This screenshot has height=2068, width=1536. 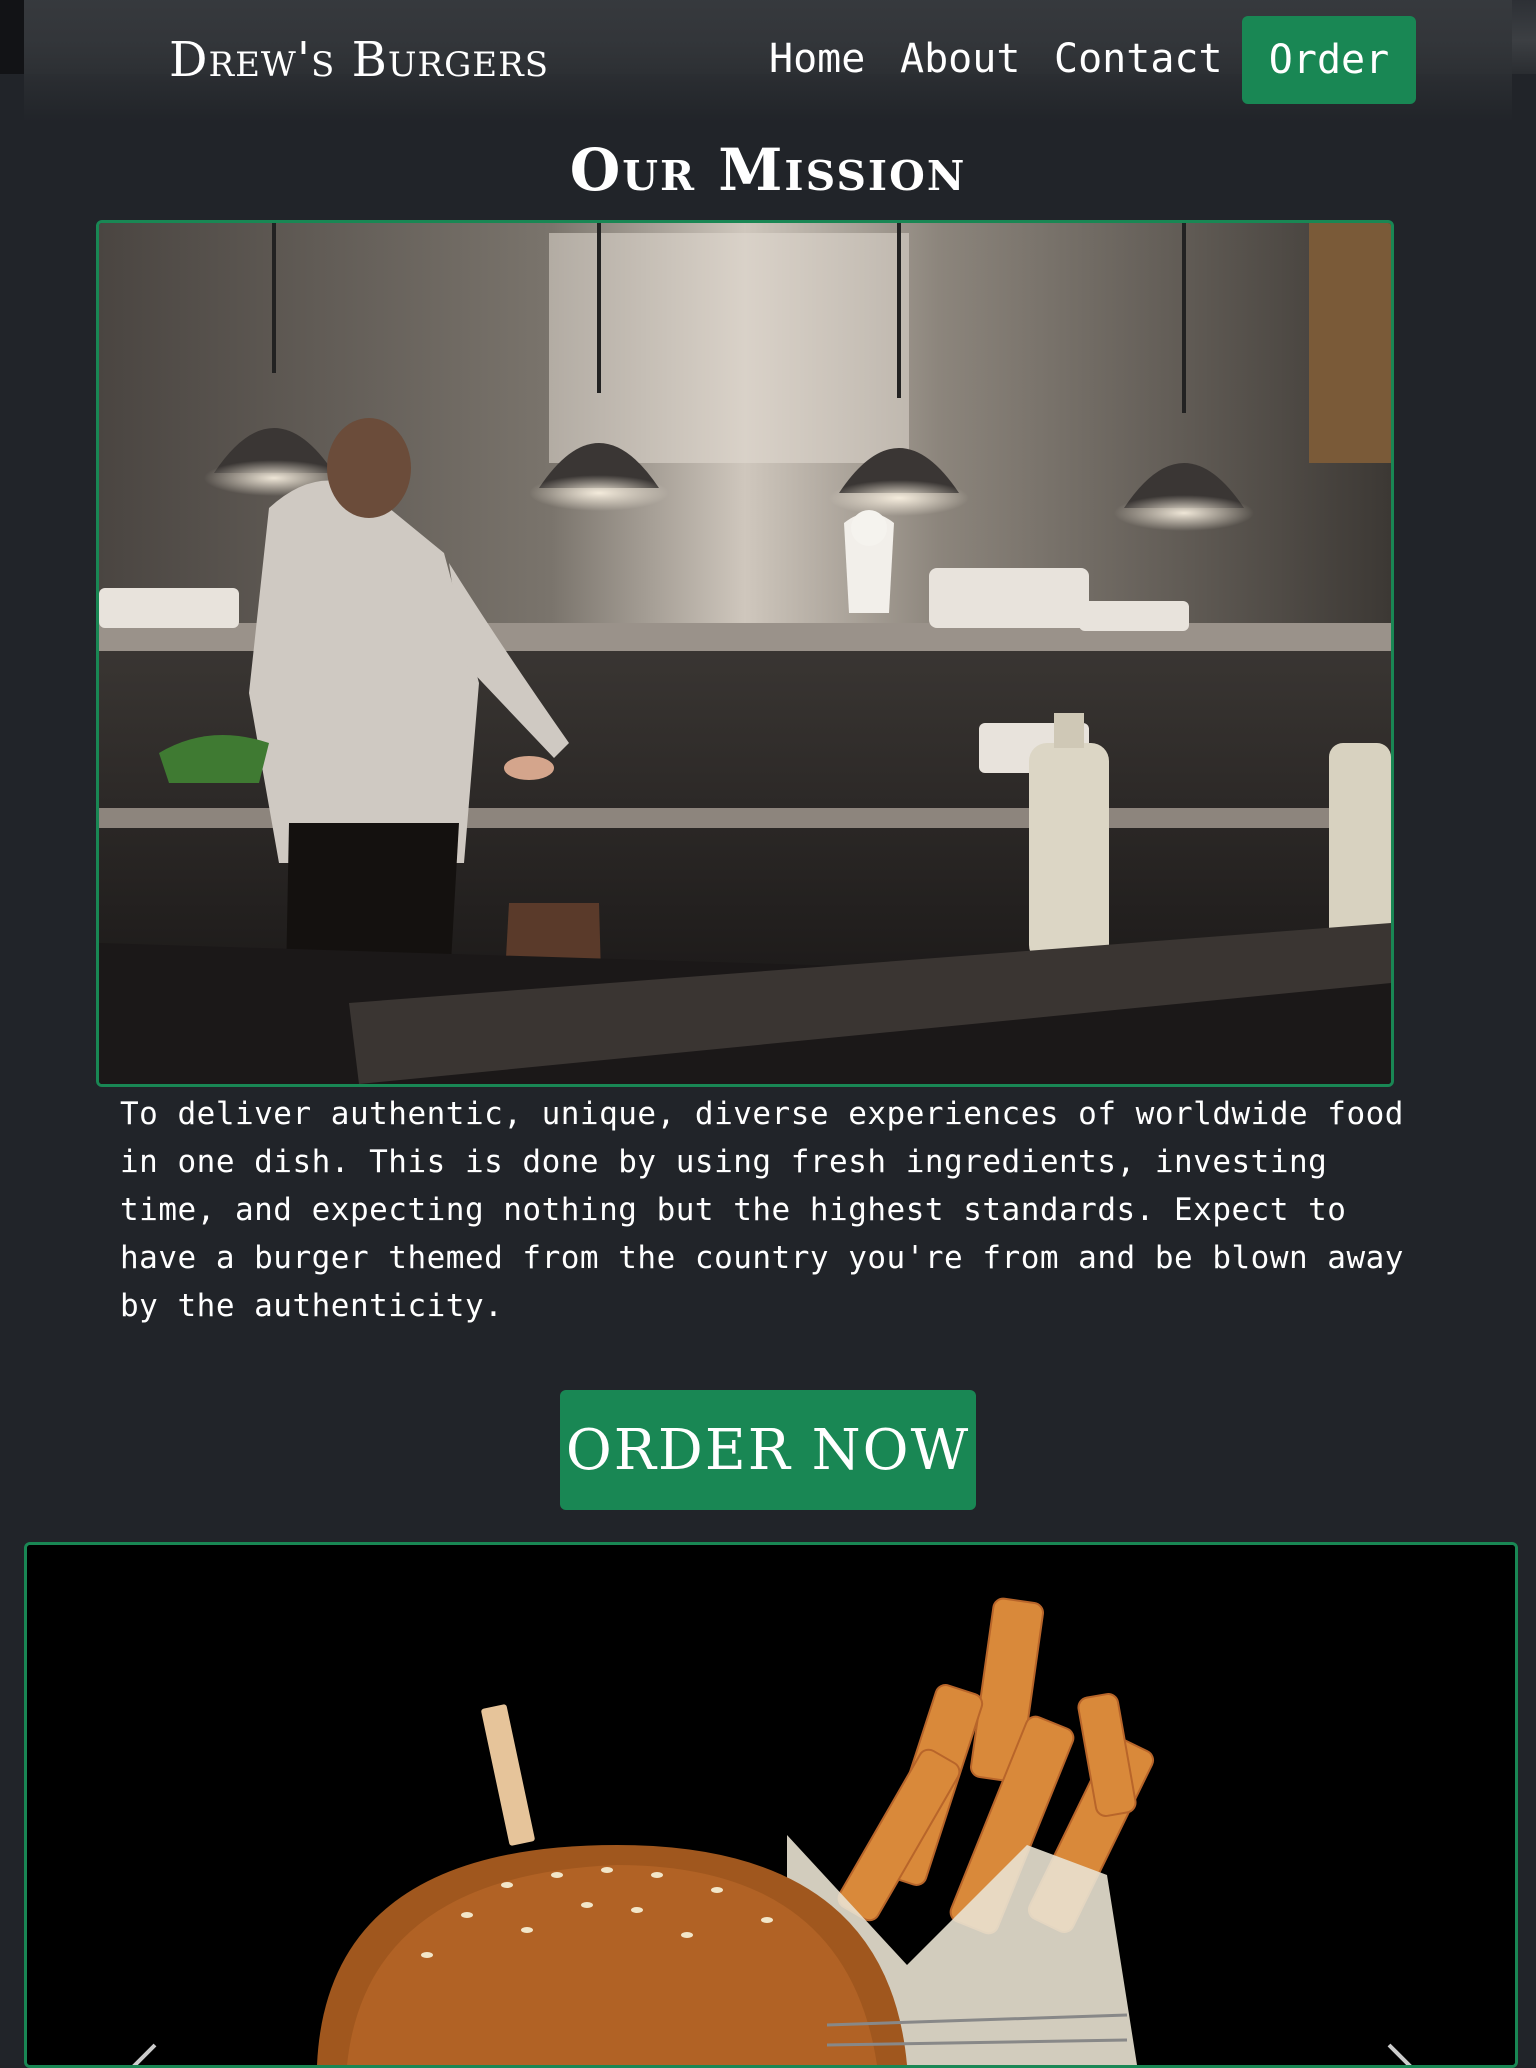 I want to click on order-now-button: ORDER NOW, so click(x=768, y=1450).